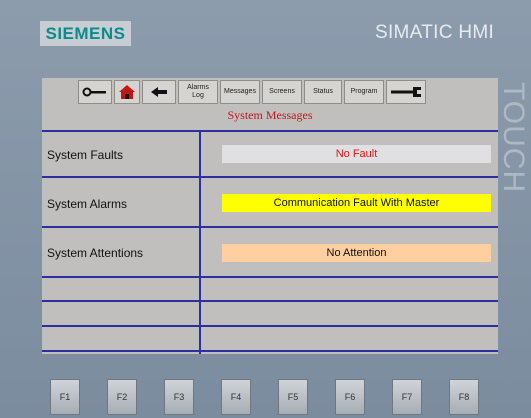 This screenshot has width=531, height=418. I want to click on alarms-log-label: Alarms Log, so click(198, 91).